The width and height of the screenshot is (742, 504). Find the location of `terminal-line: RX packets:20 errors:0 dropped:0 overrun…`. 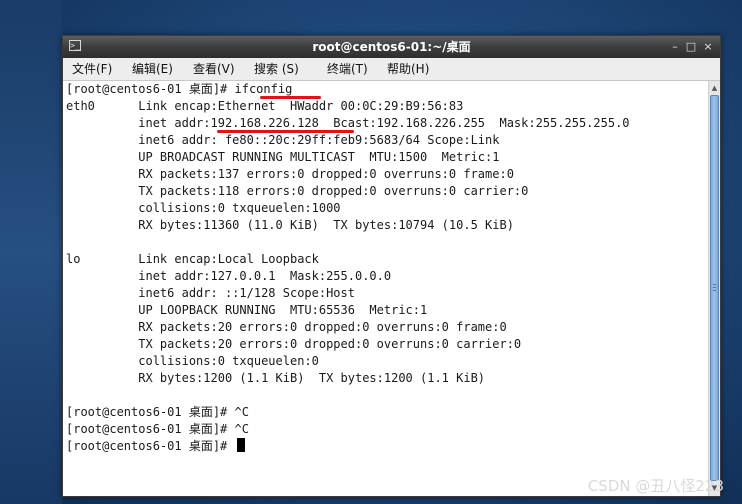

terminal-line: RX packets:20 errors:0 dropped:0 overrun… is located at coordinates (286, 327).